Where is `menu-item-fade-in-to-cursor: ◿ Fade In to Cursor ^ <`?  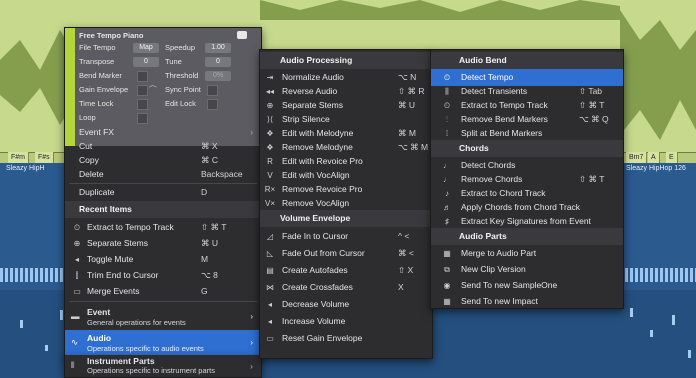
menu-item-fade-in-to-cursor: ◿ Fade In to Cursor ^ < is located at coordinates (346, 236).